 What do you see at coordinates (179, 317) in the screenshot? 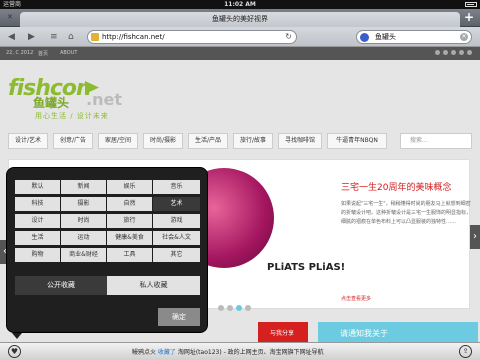
I see `confirm-button: 确定` at bounding box center [179, 317].